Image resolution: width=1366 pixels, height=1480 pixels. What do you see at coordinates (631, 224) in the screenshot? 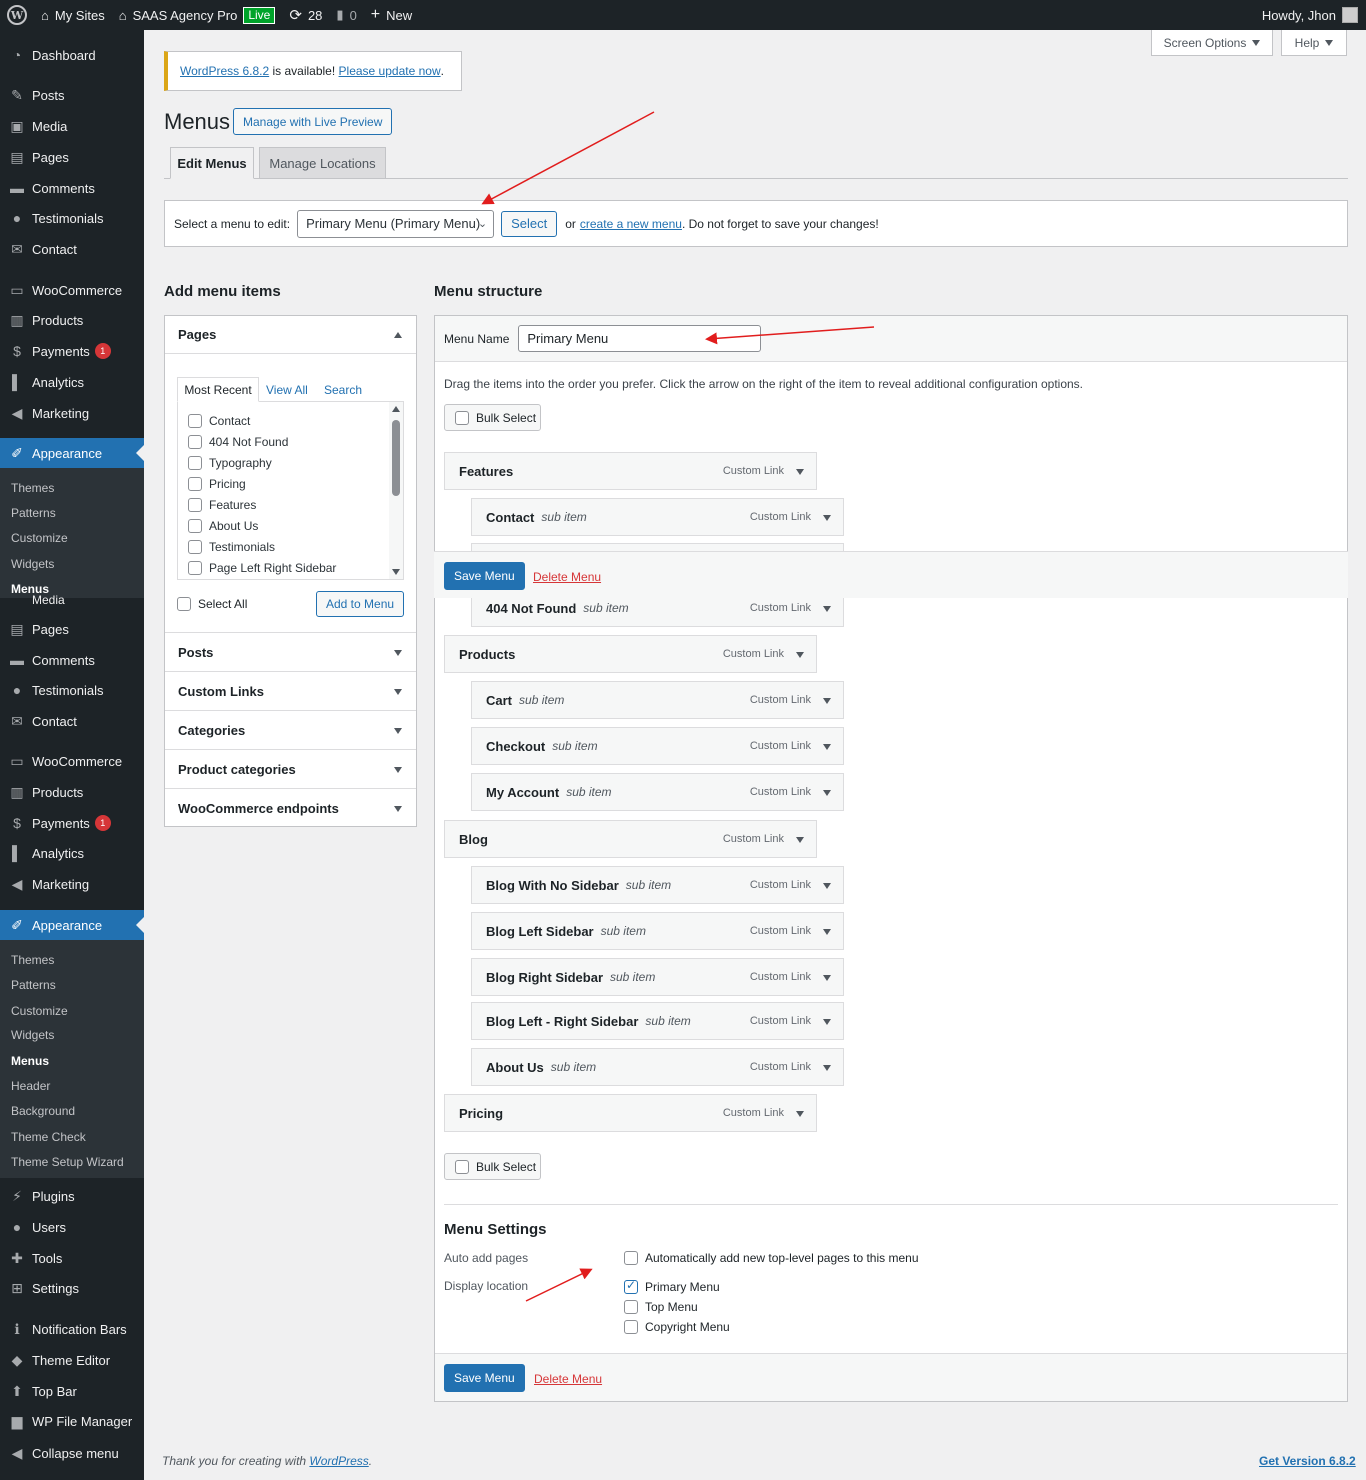
I see `create-new-menu-link: create a new menu` at bounding box center [631, 224].